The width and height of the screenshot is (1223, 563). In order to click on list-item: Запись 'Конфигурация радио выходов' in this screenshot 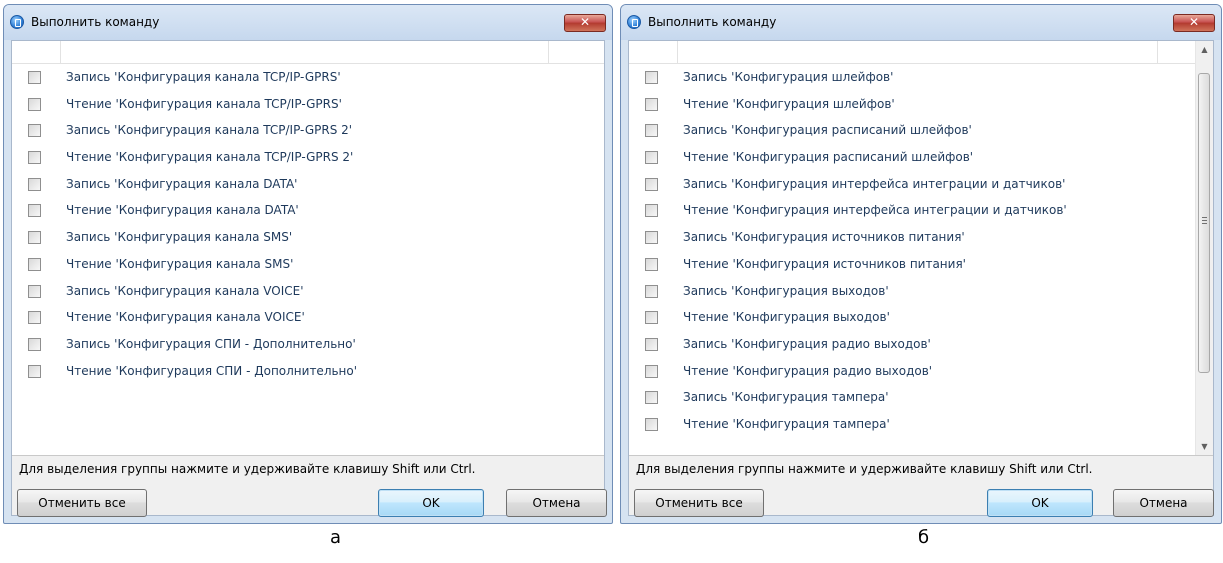, I will do `click(912, 346)`.